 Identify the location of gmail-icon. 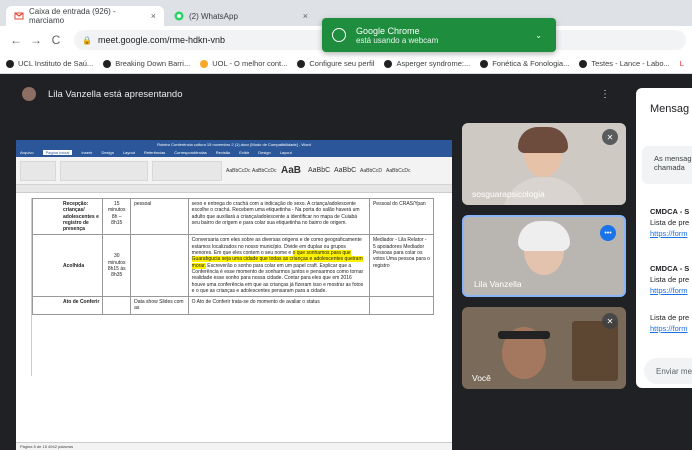
(19, 16).